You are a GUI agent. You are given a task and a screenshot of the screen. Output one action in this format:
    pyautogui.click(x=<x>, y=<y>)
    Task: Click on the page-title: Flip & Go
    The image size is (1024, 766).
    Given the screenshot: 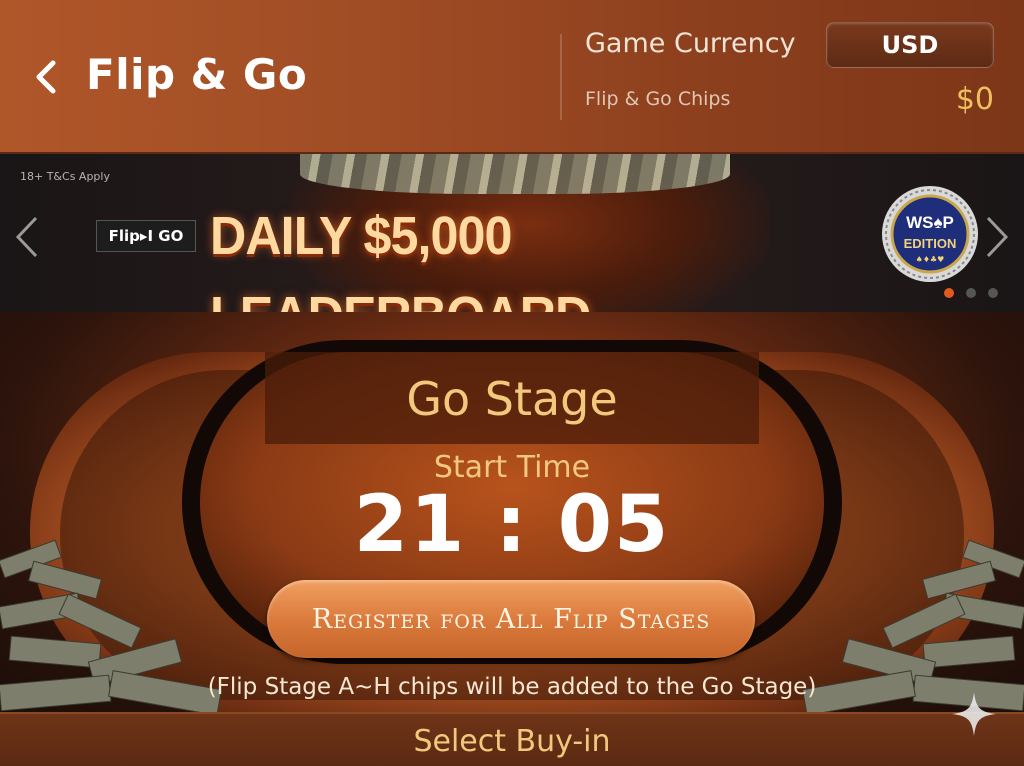 What is the action you would take?
    pyautogui.click(x=197, y=74)
    